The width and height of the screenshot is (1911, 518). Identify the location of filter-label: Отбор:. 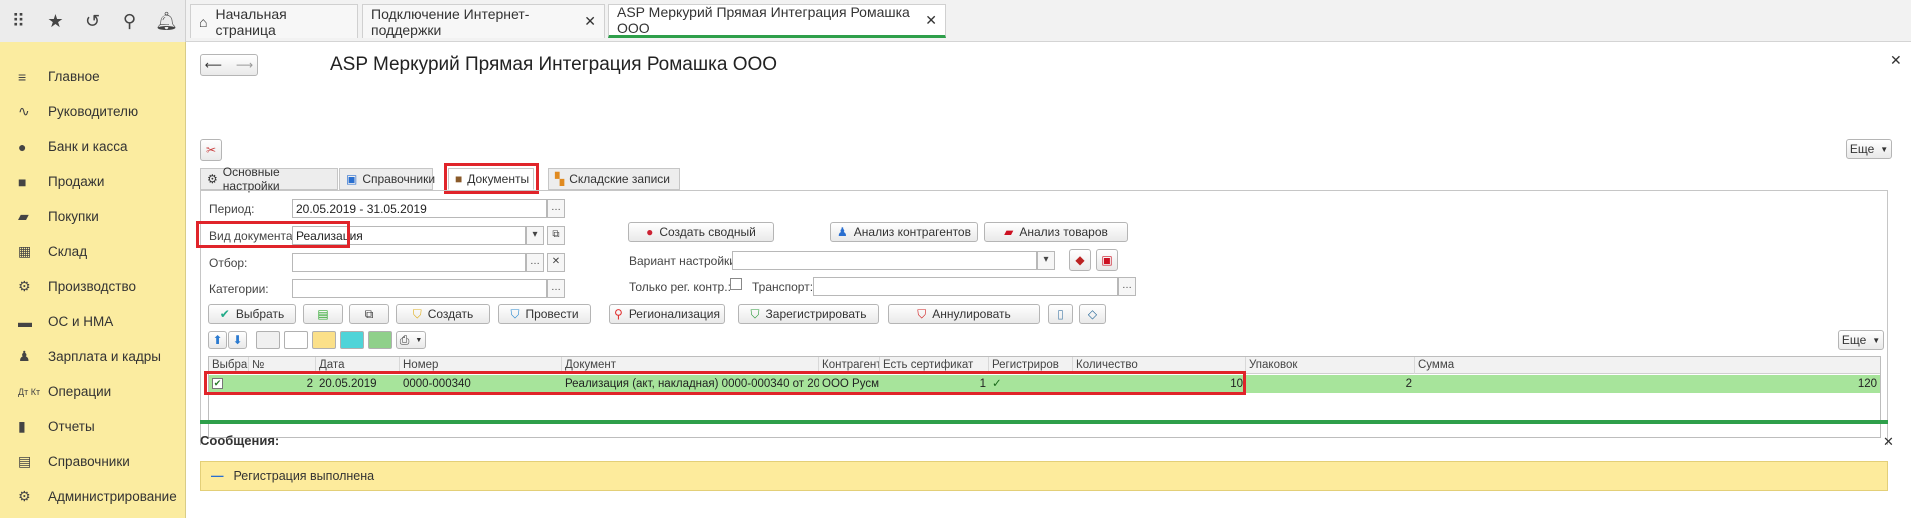
(228, 263).